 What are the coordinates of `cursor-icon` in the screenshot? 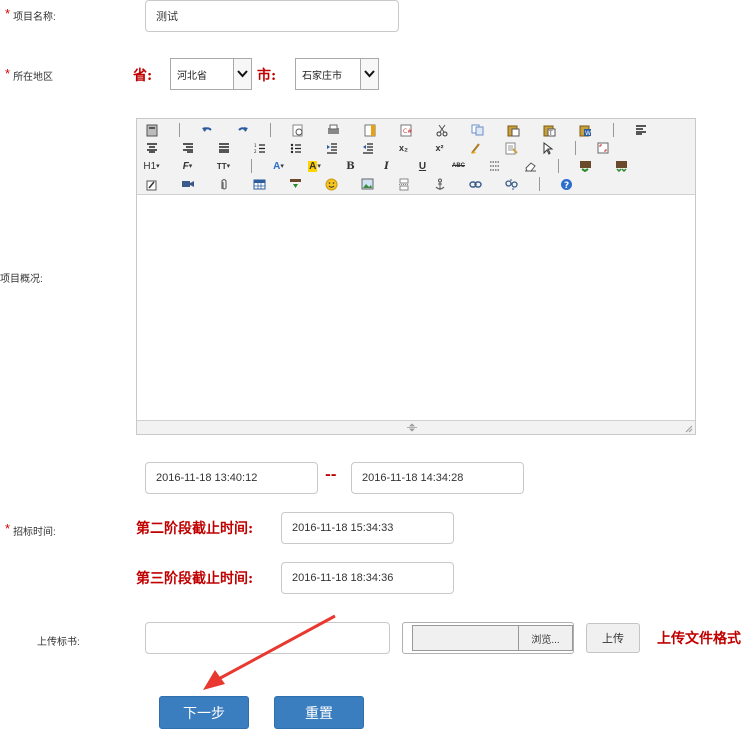 It's located at (547, 148).